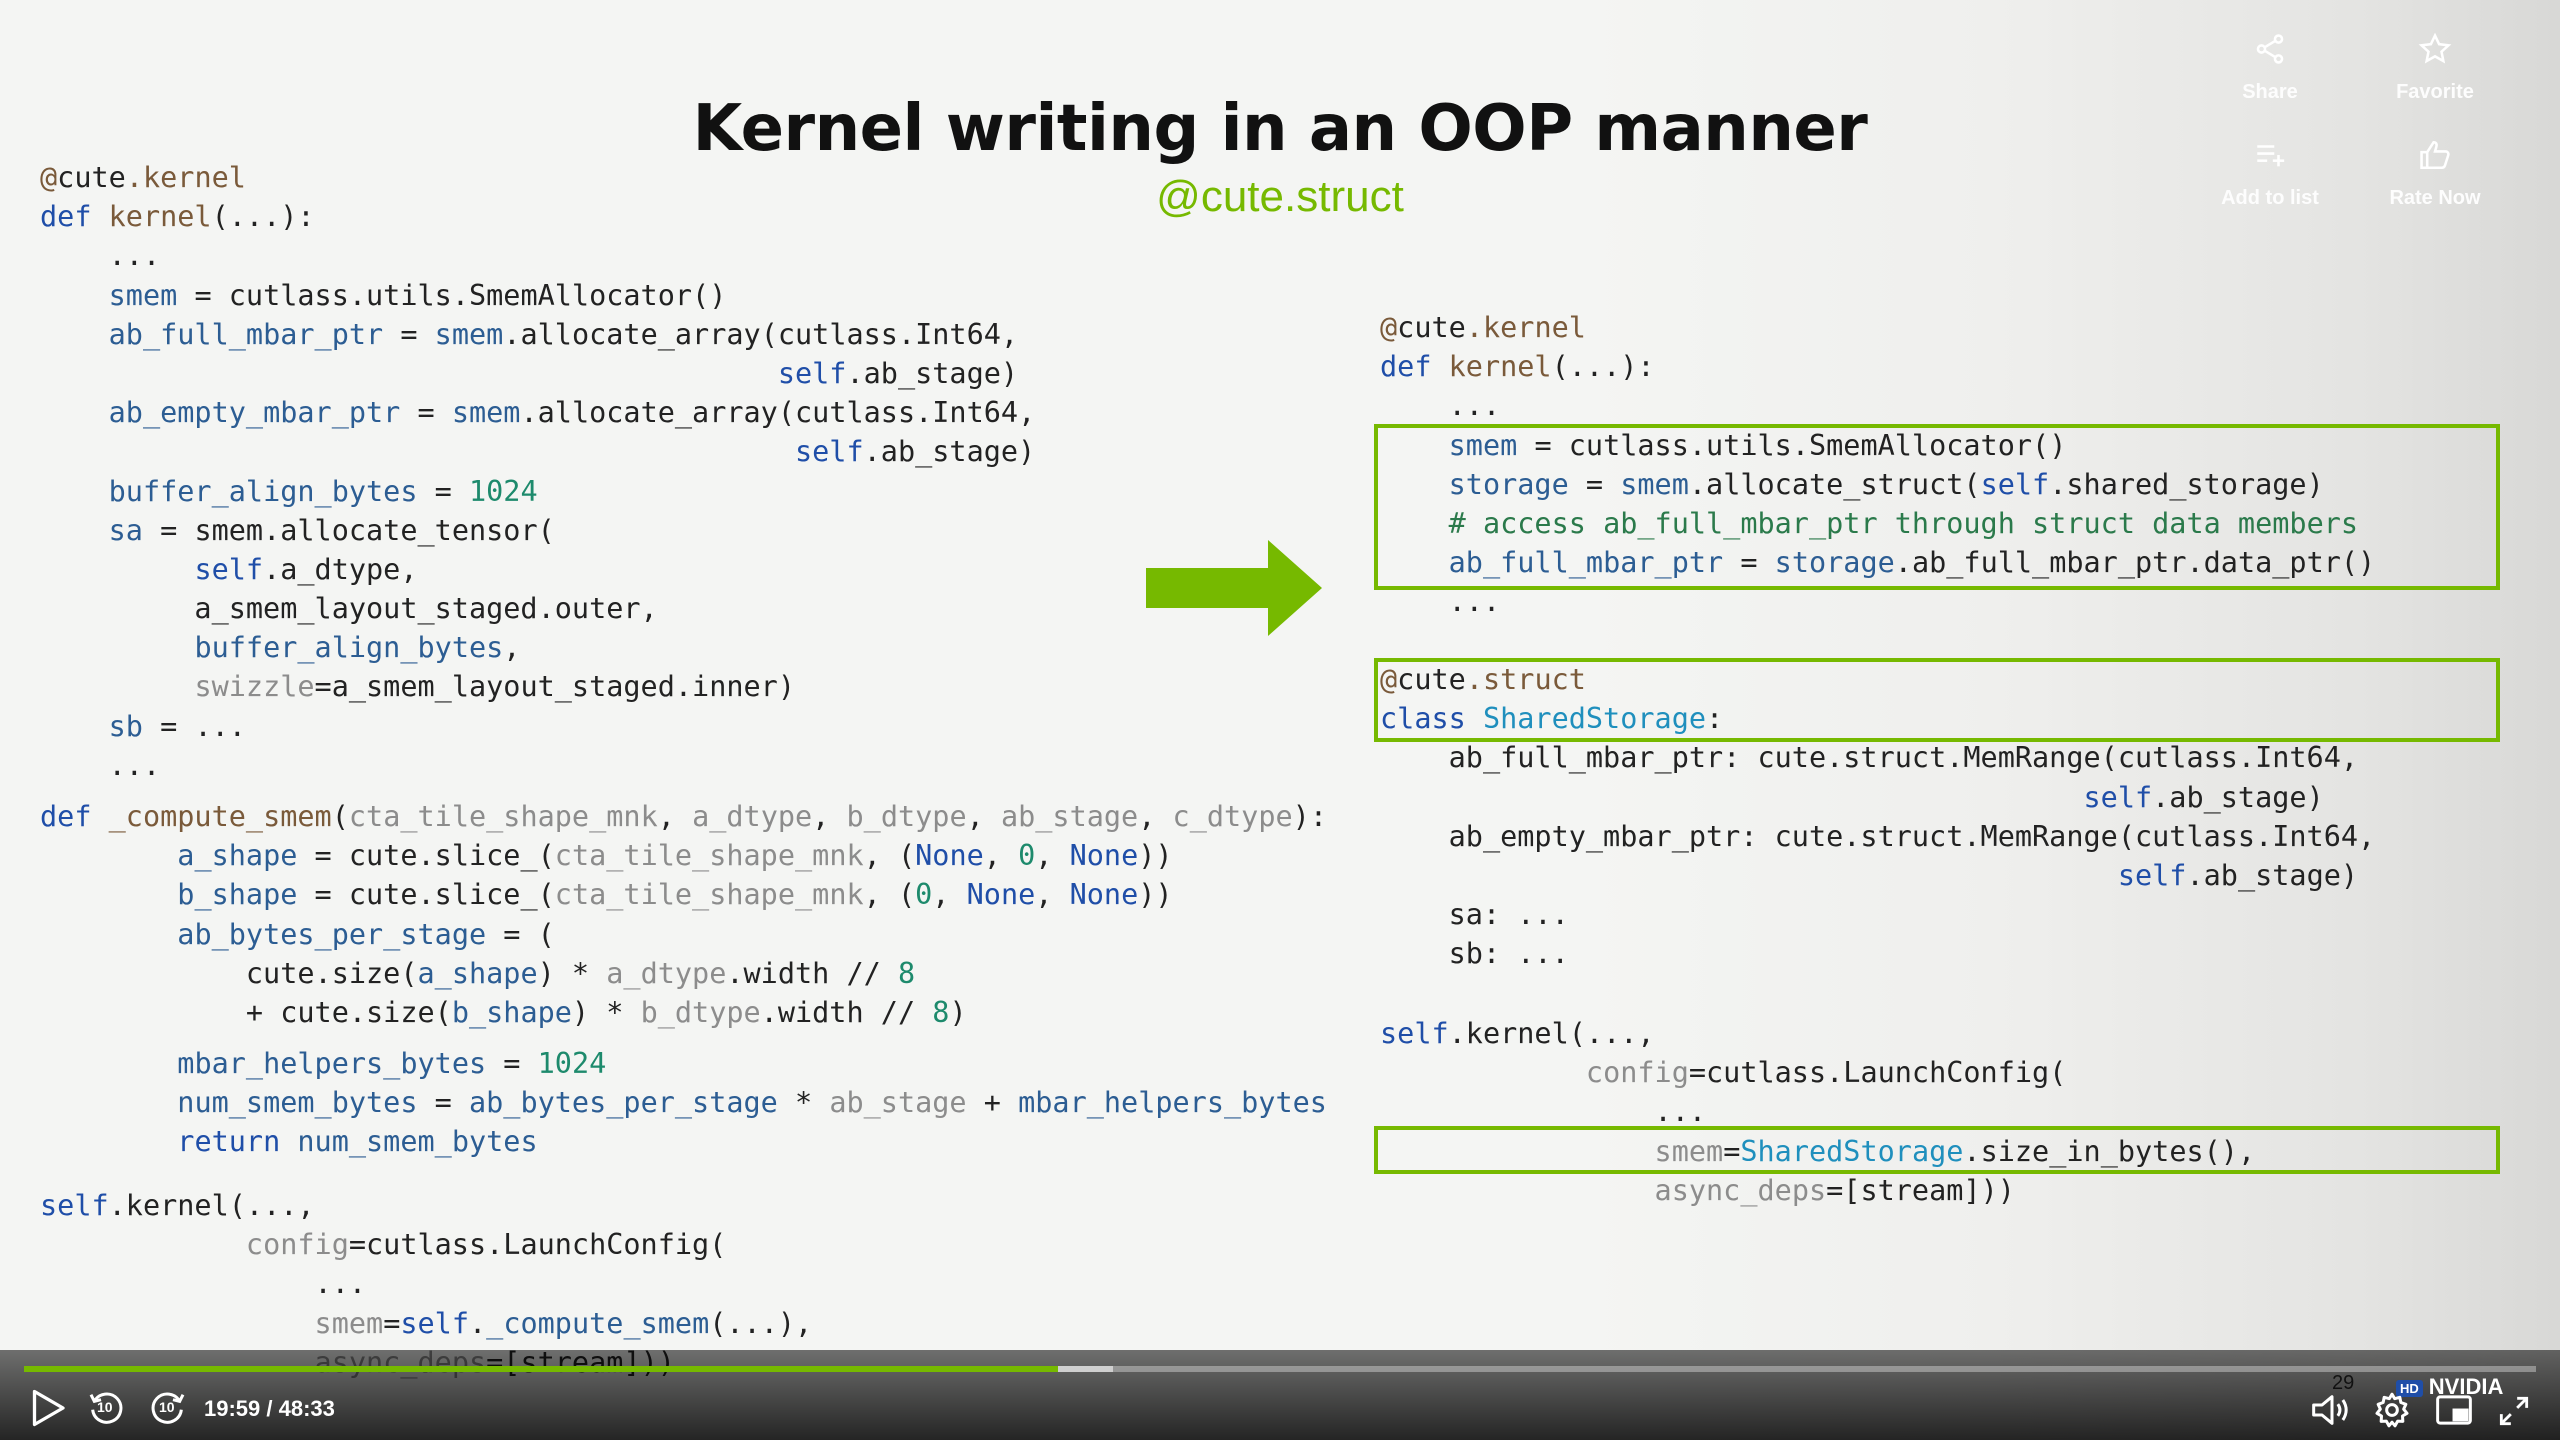 This screenshot has width=2560, height=1440. What do you see at coordinates (2435, 92) in the screenshot?
I see `favorite-label: Favorite` at bounding box center [2435, 92].